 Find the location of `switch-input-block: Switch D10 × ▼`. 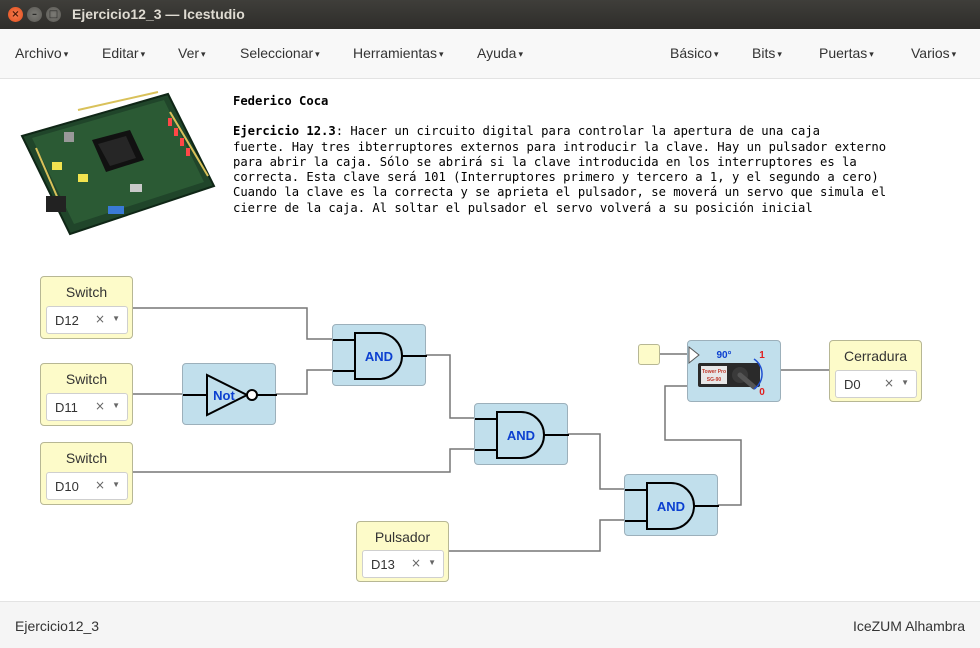

switch-input-block: Switch D10 × ▼ is located at coordinates (86, 473).